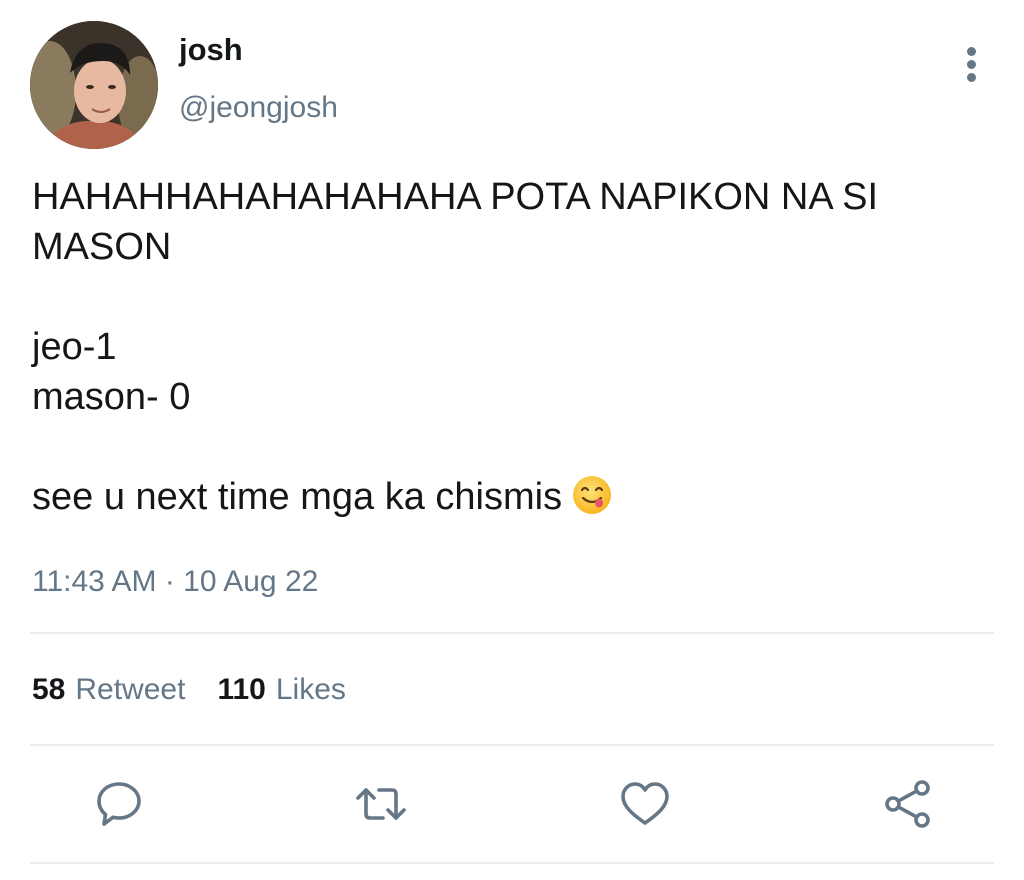 The height and width of the screenshot is (880, 1024). Describe the element at coordinates (74, 347) in the screenshot. I see `tweet-line: jeo-1` at that location.